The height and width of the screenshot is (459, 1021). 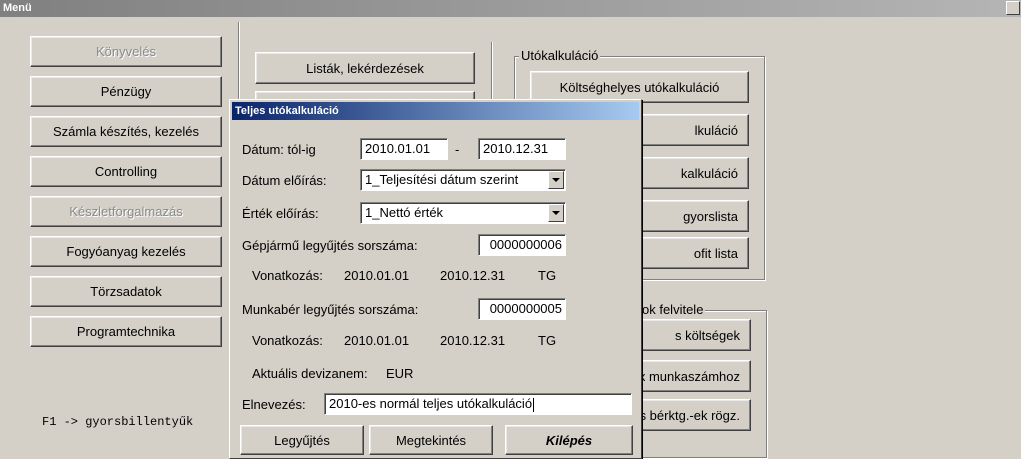 What do you see at coordinates (522, 245) in the screenshot?
I see `vehicle-collection-input: 0000000006` at bounding box center [522, 245].